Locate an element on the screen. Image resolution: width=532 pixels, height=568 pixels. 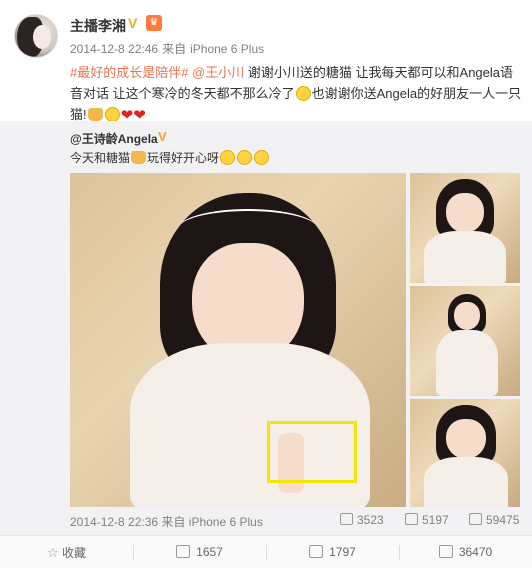
post-source: iPhone 6 Plus is located at coordinates (227, 49).